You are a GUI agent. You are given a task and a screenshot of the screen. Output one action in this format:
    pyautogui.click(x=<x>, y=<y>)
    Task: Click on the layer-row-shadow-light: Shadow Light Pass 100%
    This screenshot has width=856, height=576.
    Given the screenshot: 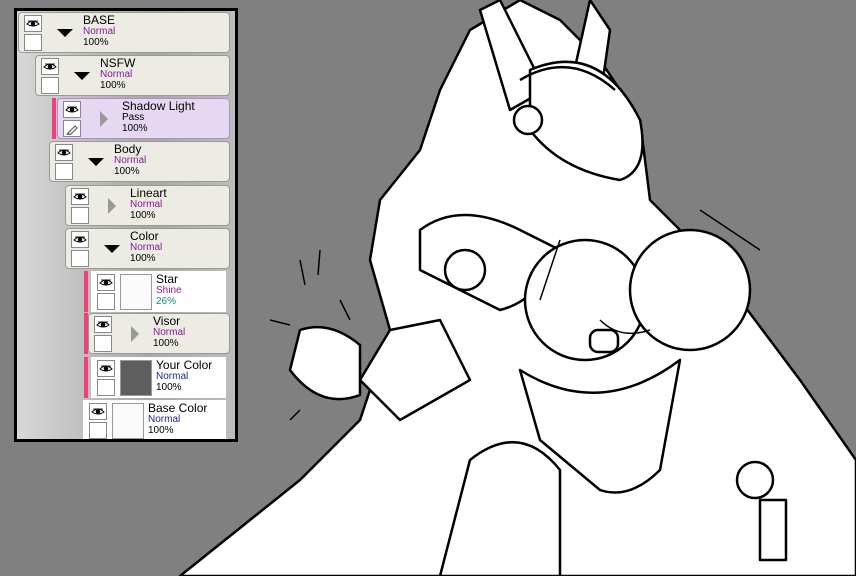 What is the action you would take?
    pyautogui.click(x=143, y=118)
    